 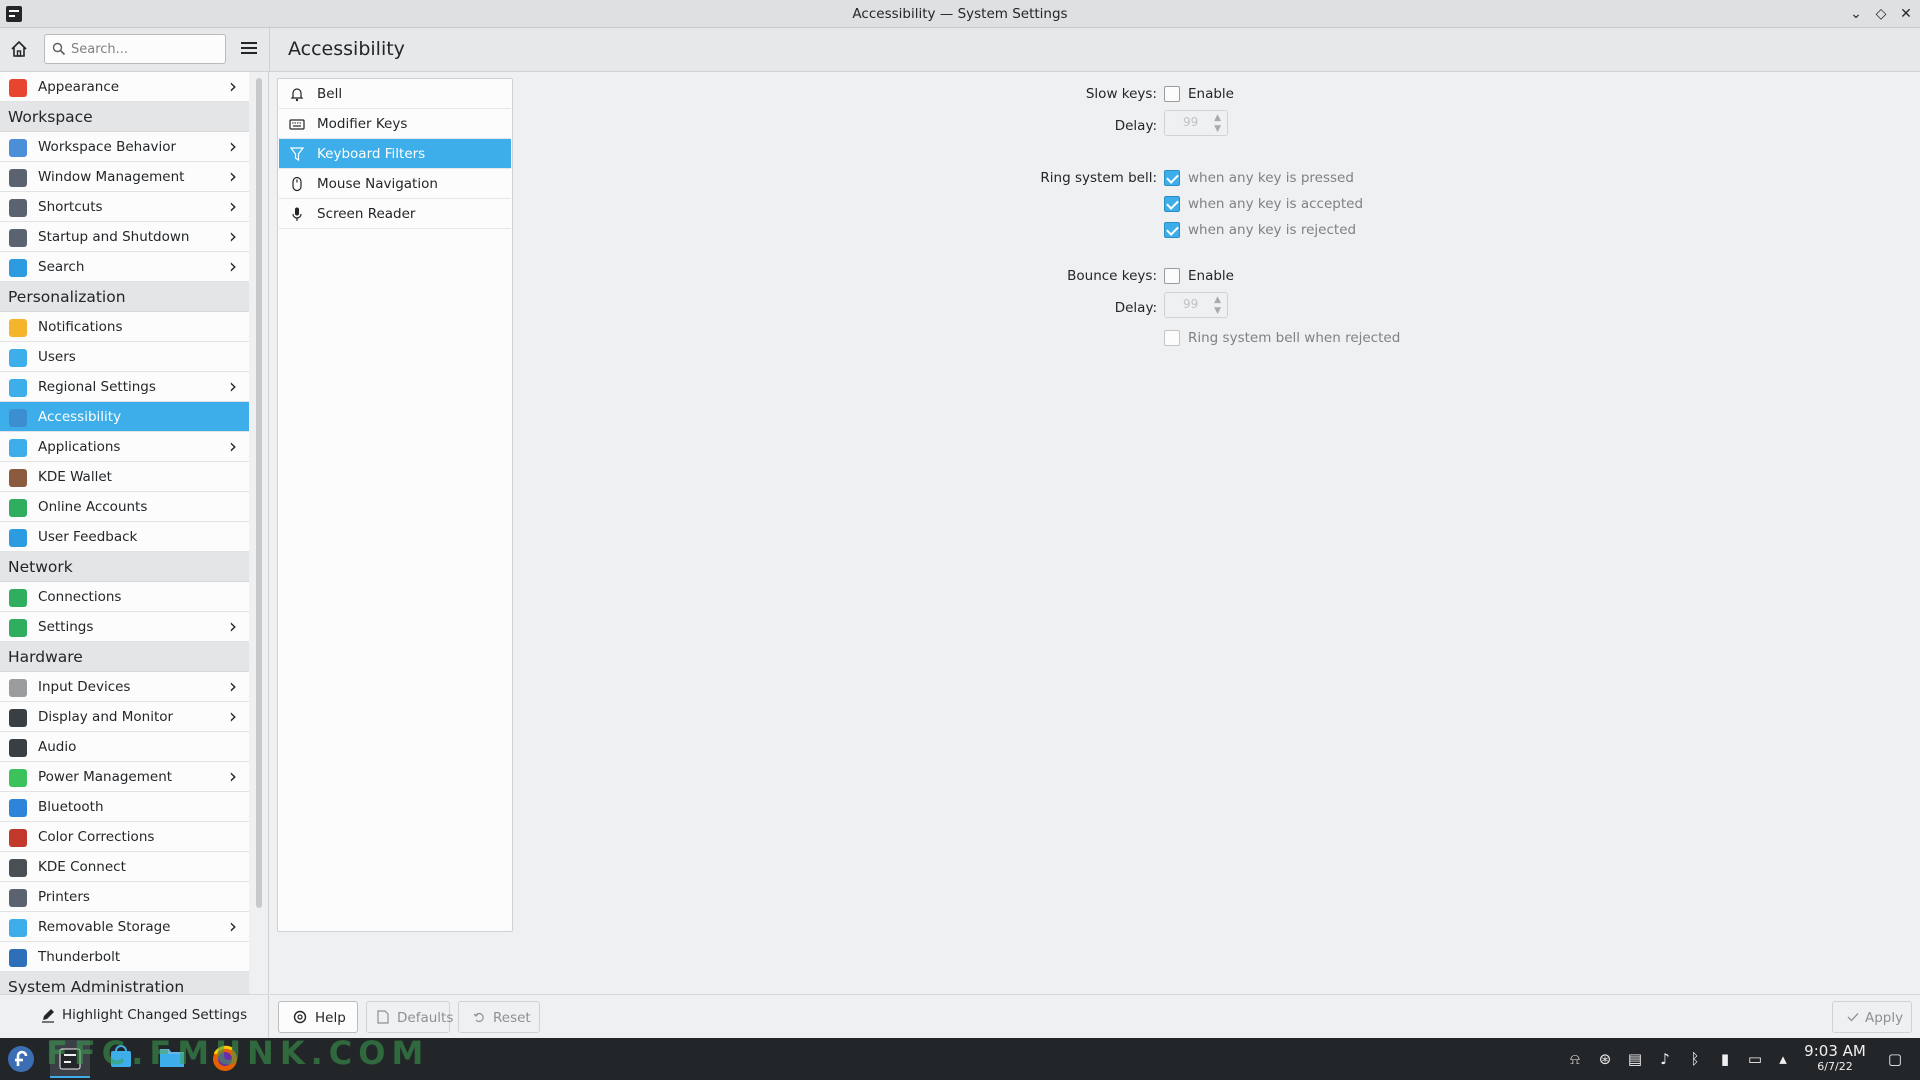 What do you see at coordinates (988, 309) in the screenshot?
I see `bounce-delay-row: Delay:` at bounding box center [988, 309].